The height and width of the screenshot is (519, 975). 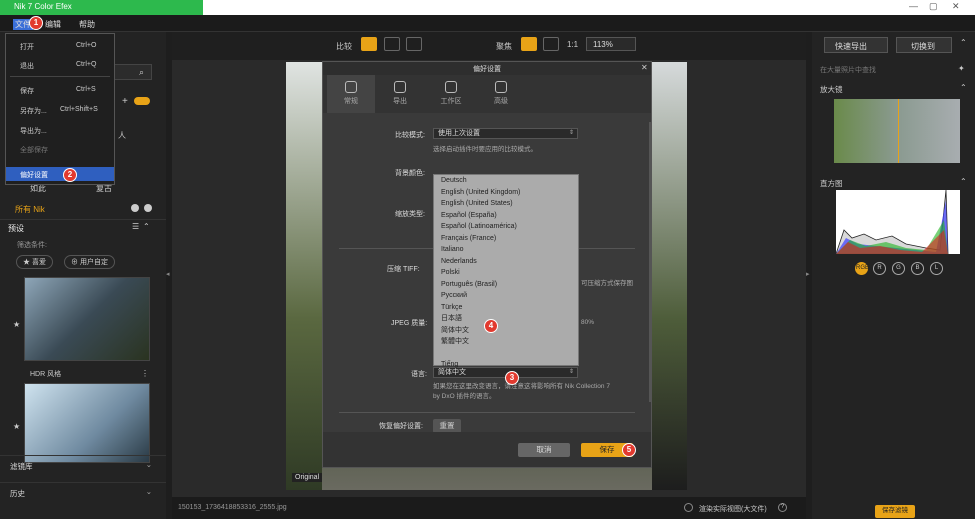 What do you see at coordinates (933, 6) in the screenshot?
I see `maximize-icon: ▢` at bounding box center [933, 6].